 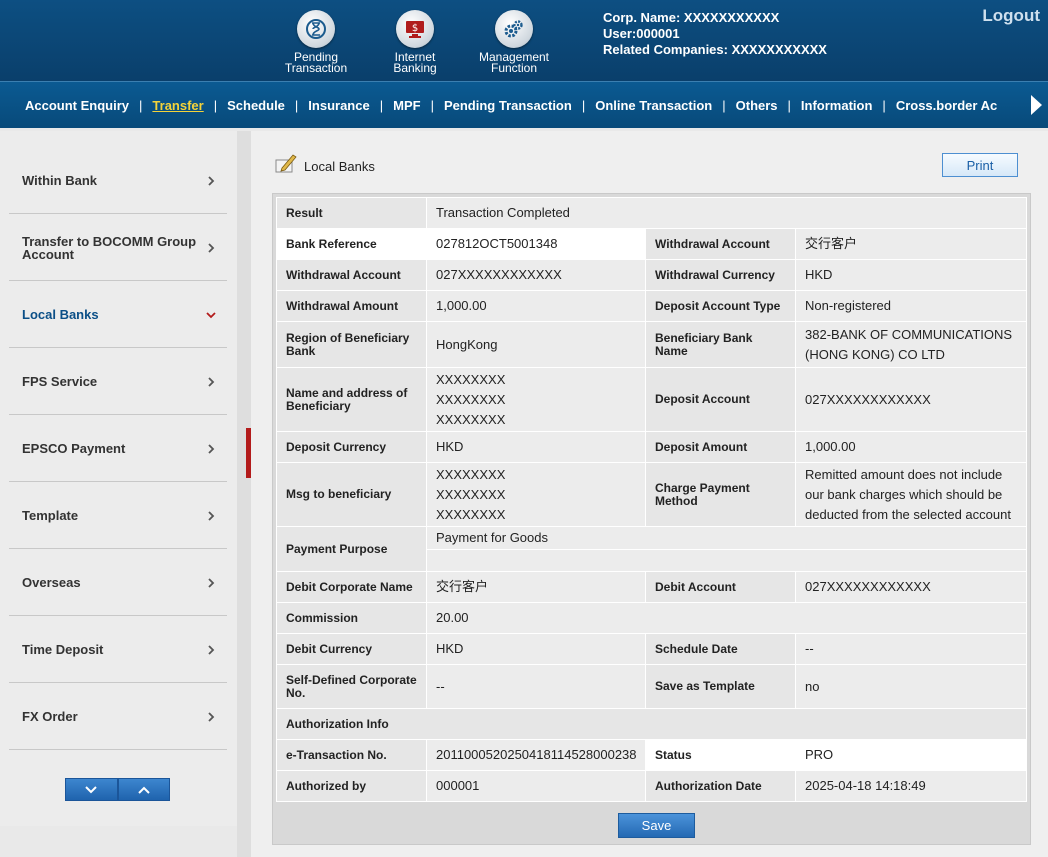 I want to click on table-row: Debit Currency HKD Schedule Date --, so click(x=652, y=649).